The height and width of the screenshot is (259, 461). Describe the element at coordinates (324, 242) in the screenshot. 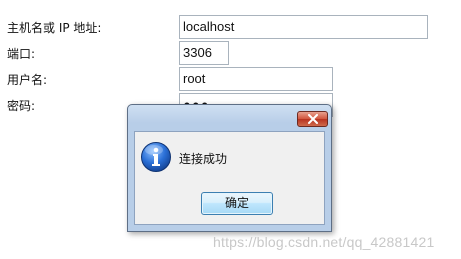

I see `watermark-text: https://blog.csdn.net/qq_42881421` at that location.